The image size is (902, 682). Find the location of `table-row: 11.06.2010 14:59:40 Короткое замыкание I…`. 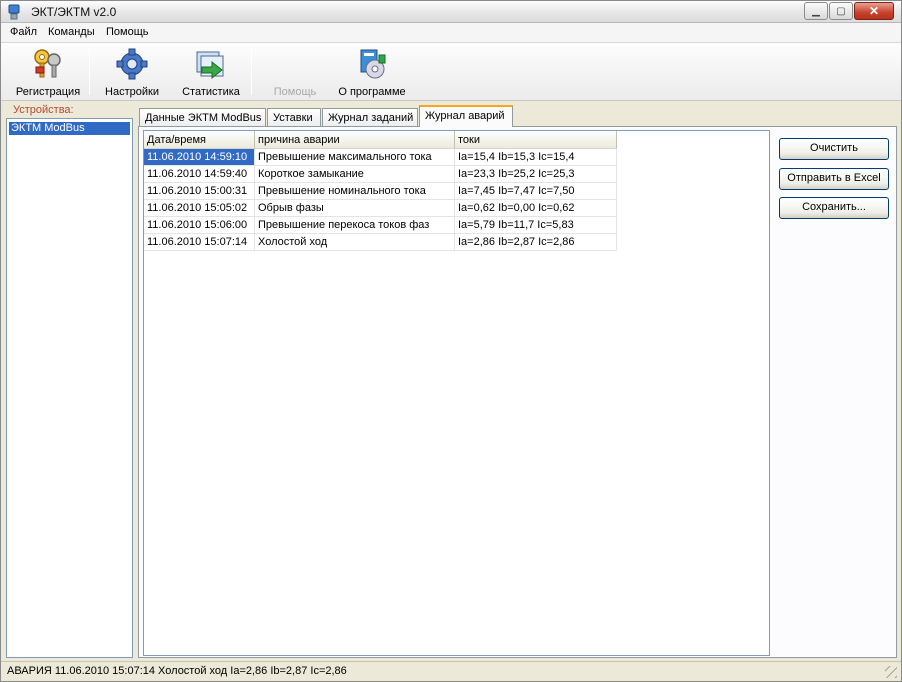

table-row: 11.06.2010 14:59:40 Короткое замыкание I… is located at coordinates (380, 174).